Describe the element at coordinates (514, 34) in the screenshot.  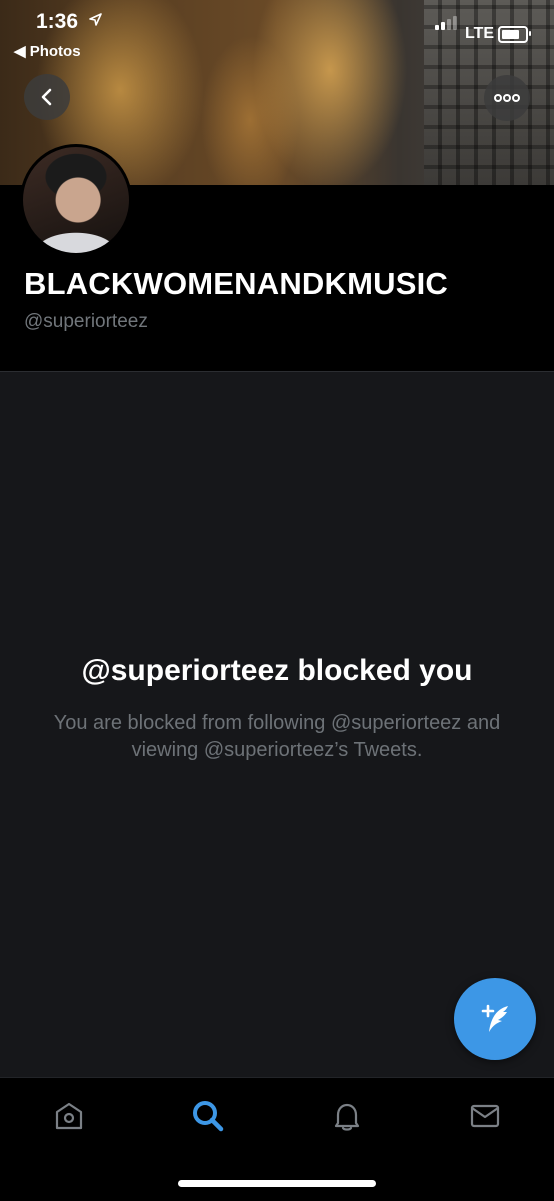
I see `battery-icon` at that location.